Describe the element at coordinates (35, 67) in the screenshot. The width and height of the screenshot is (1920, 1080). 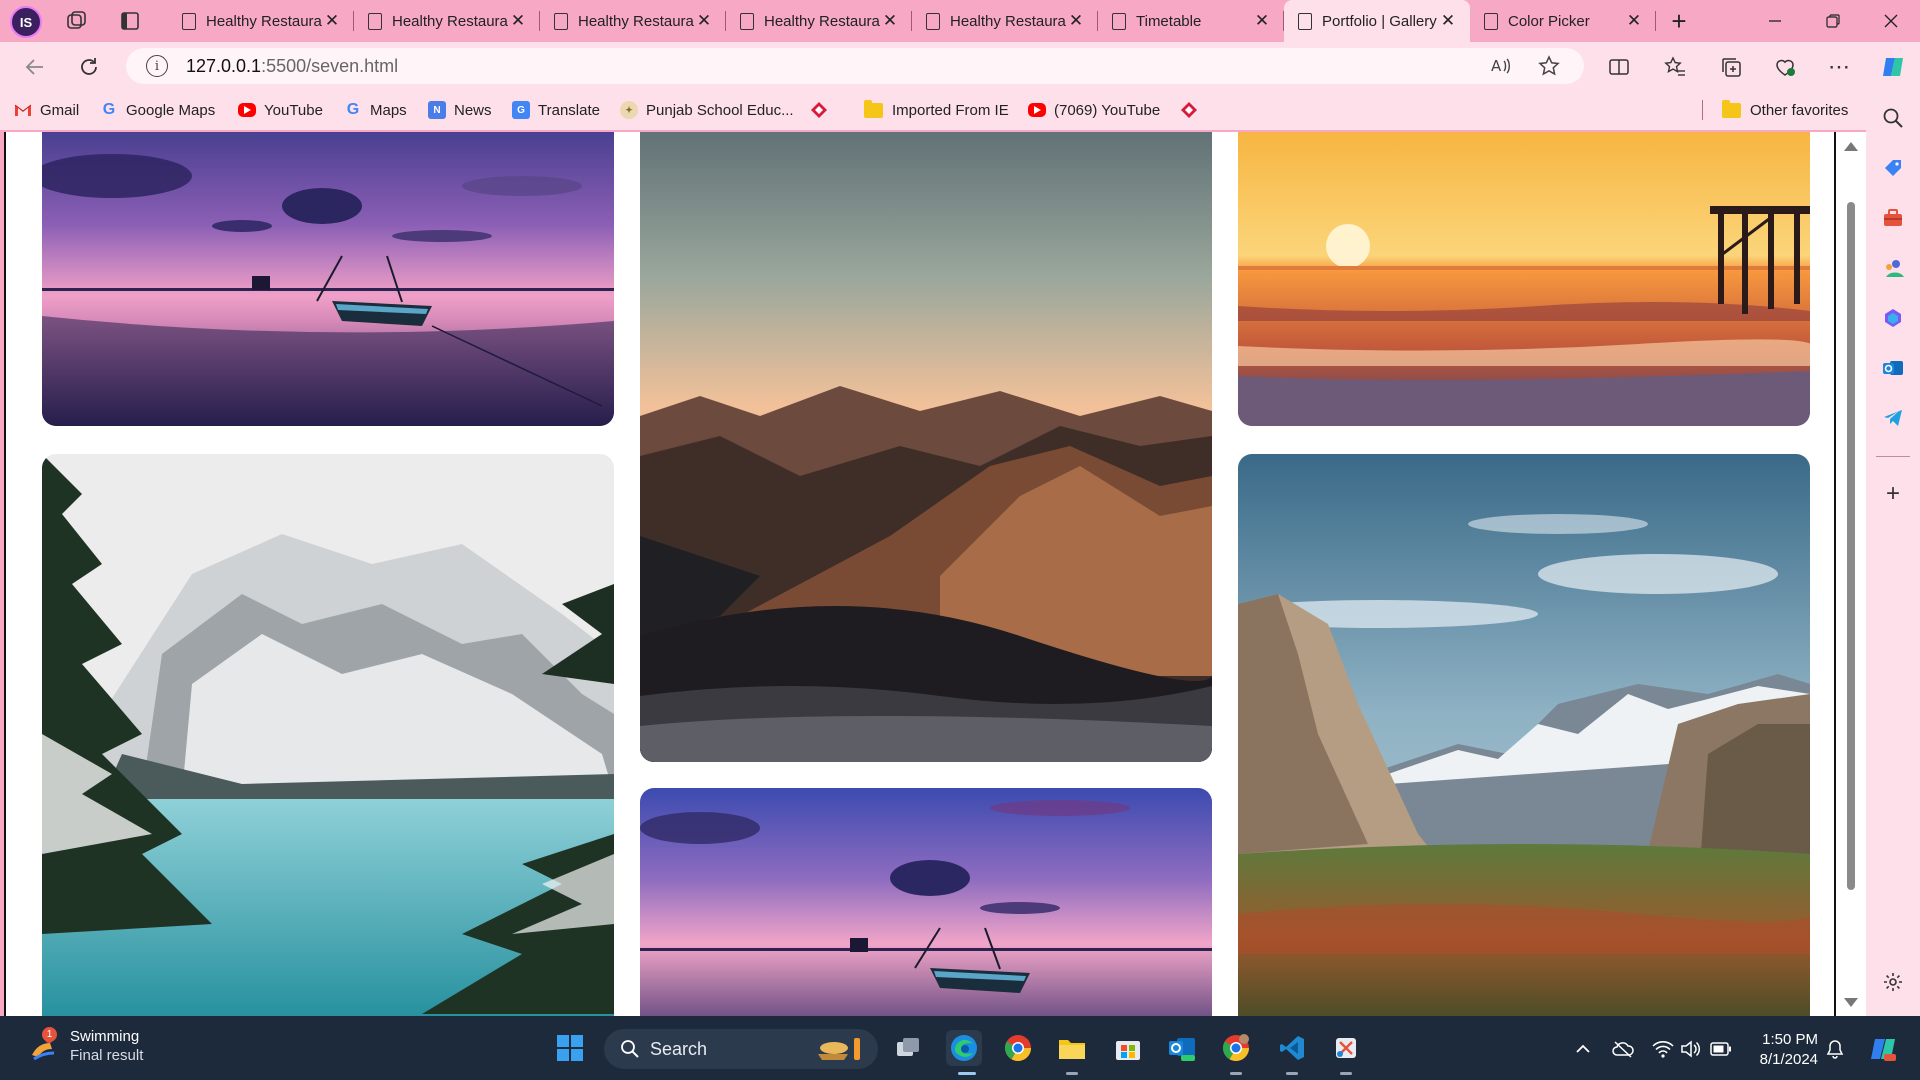
I see `back-button` at that location.